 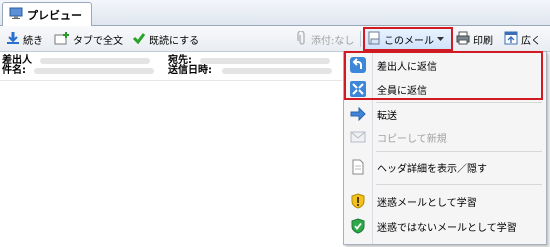 I want to click on continue-button: 続き, so click(x=24, y=39).